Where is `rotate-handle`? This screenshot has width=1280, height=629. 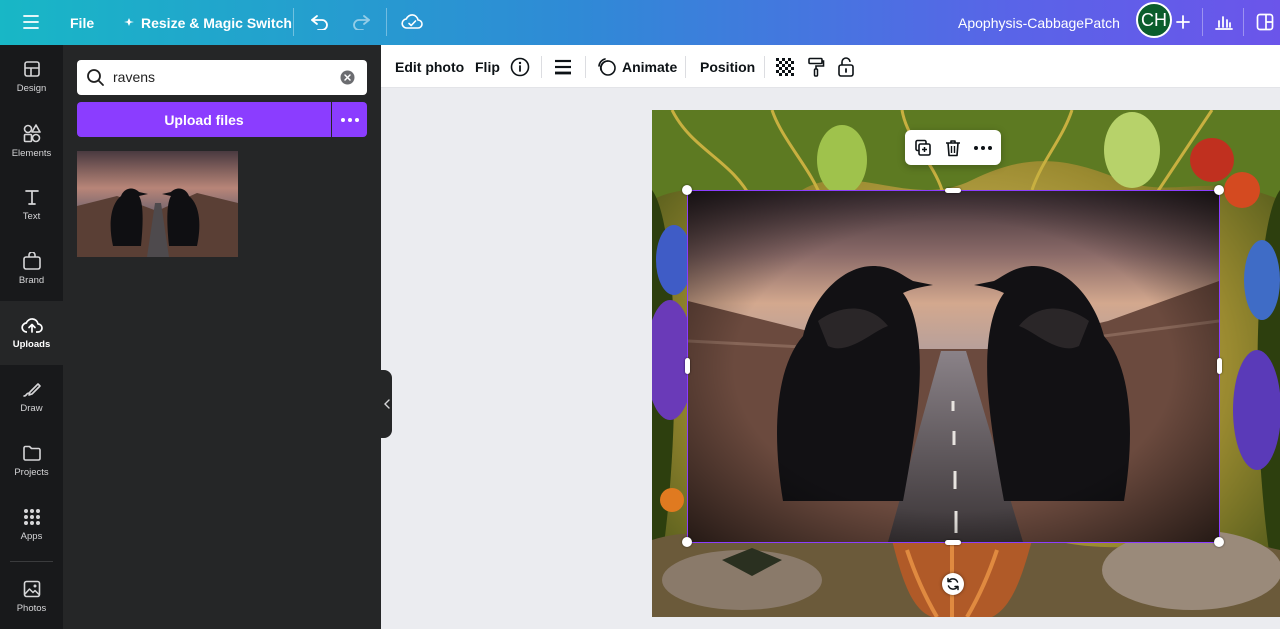 rotate-handle is located at coordinates (953, 584).